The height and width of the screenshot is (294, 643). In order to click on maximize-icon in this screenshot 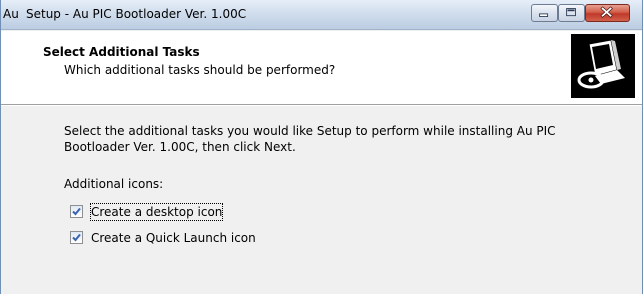, I will do `click(571, 12)`.